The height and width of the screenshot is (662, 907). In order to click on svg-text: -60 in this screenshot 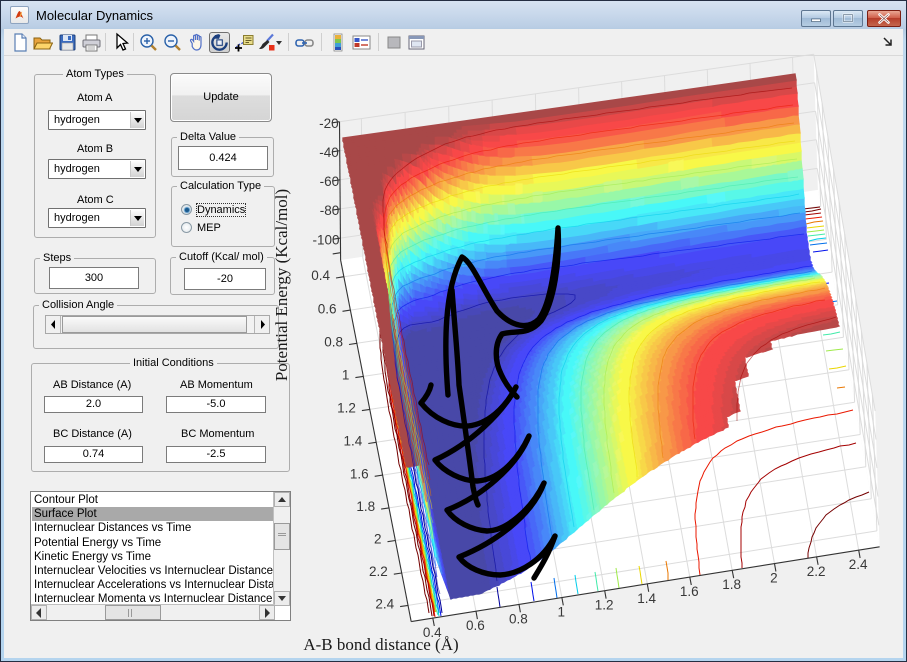, I will do `click(330, 181)`.